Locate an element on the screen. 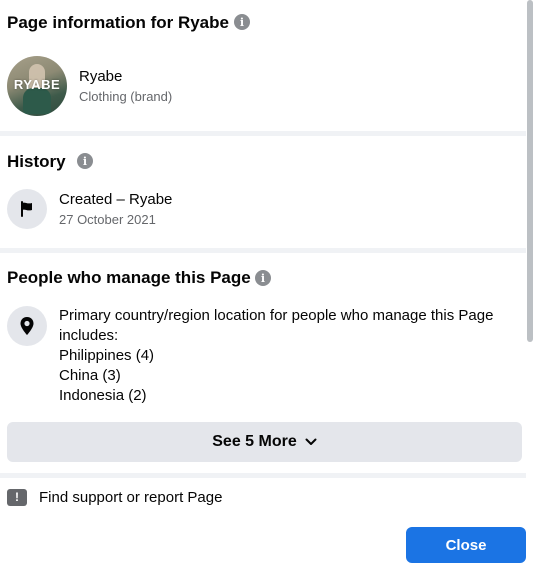 The width and height of the screenshot is (534, 563). scrollbar-thumb is located at coordinates (530, 171).